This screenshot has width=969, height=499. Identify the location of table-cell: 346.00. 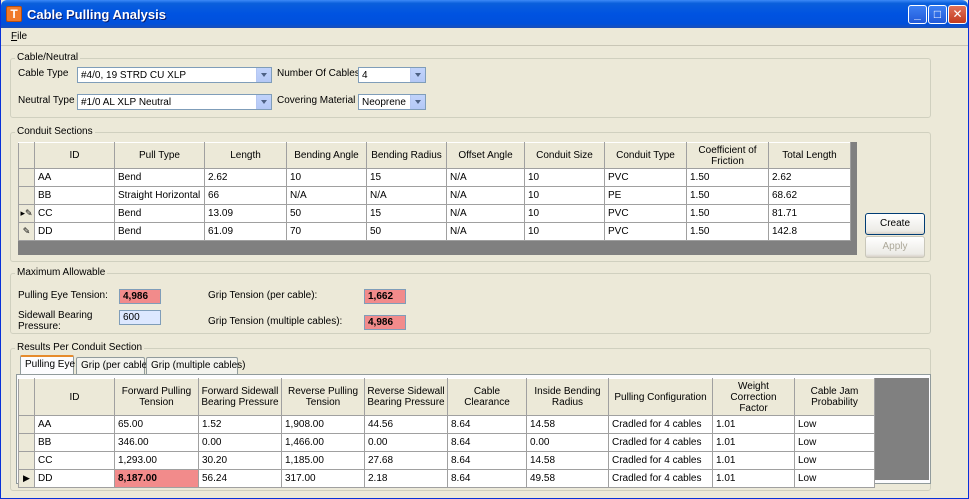
(156, 442).